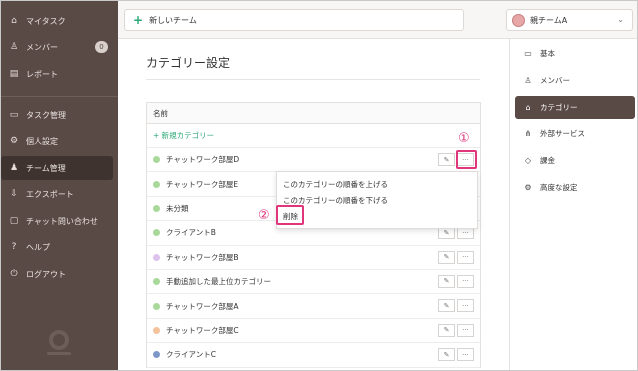  I want to click on table-row: チャットワーク部屋B ✎ ···, so click(313, 257).